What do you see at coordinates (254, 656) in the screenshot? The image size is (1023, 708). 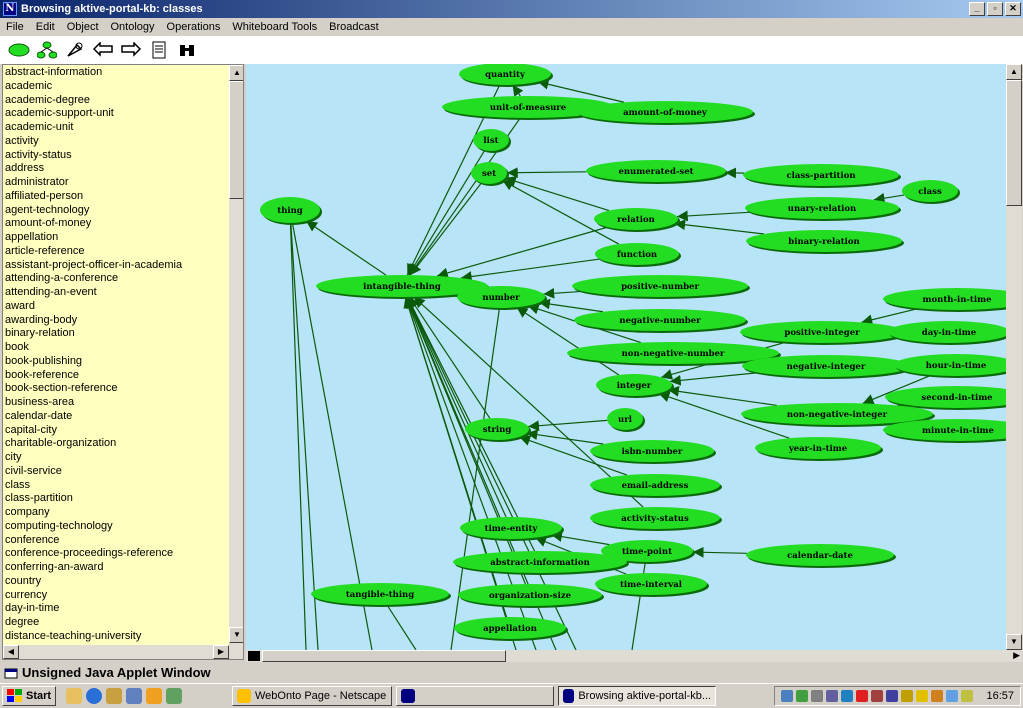 I see `graph-scroll-left-button` at bounding box center [254, 656].